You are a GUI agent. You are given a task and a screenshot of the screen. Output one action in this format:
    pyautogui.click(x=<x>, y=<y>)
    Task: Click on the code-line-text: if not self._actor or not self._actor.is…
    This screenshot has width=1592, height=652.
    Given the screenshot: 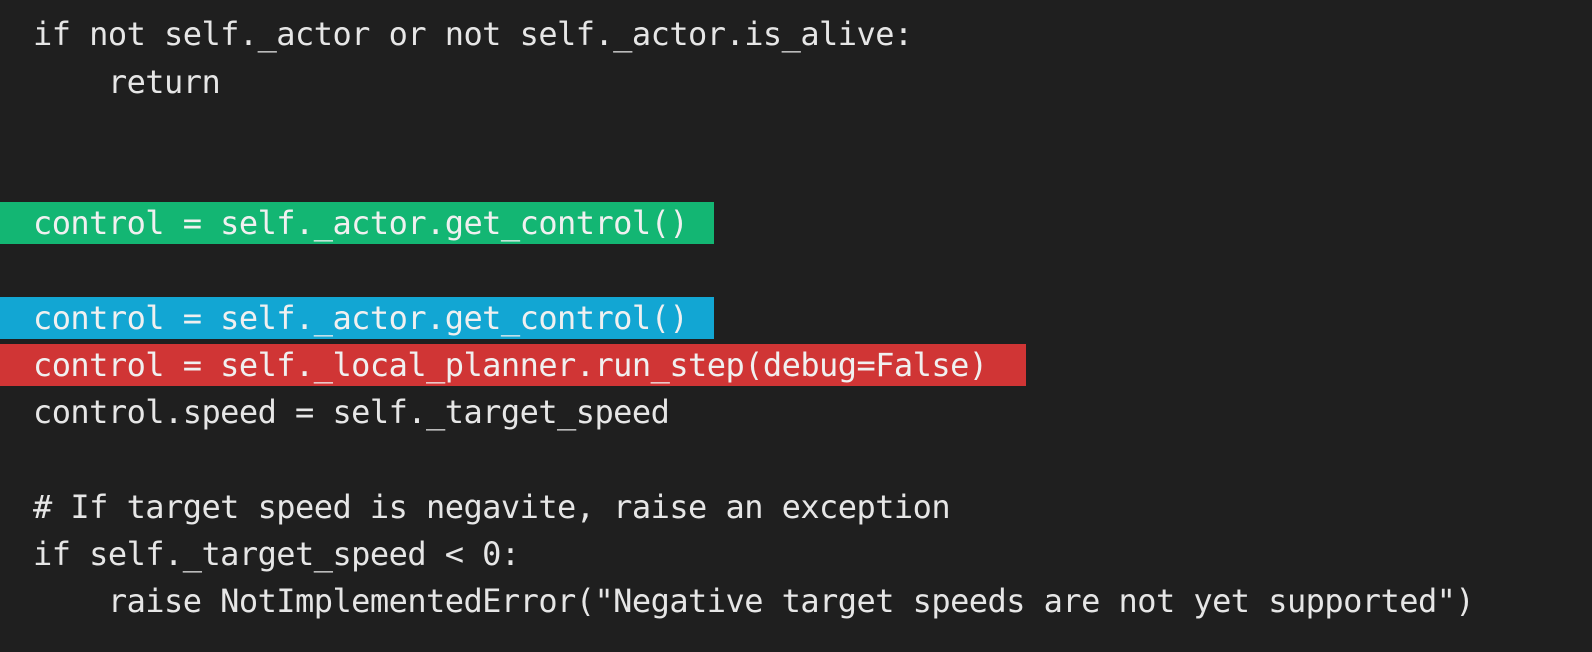 What is the action you would take?
    pyautogui.click(x=473, y=34)
    